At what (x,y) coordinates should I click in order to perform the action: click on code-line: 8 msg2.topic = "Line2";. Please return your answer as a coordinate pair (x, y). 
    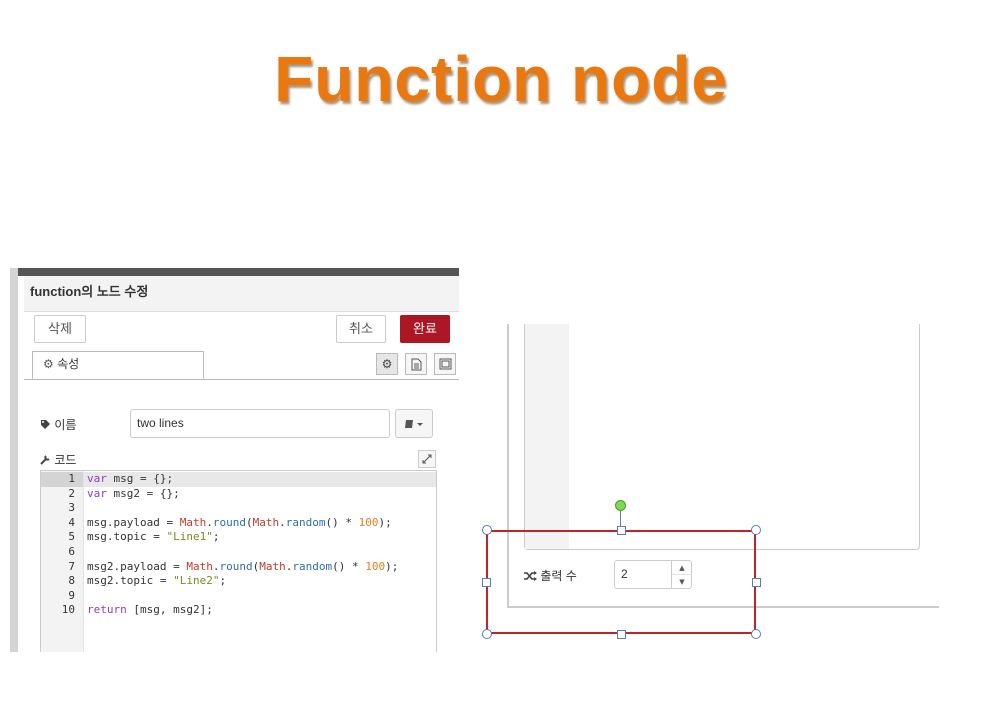
    Looking at the image, I should click on (147, 581).